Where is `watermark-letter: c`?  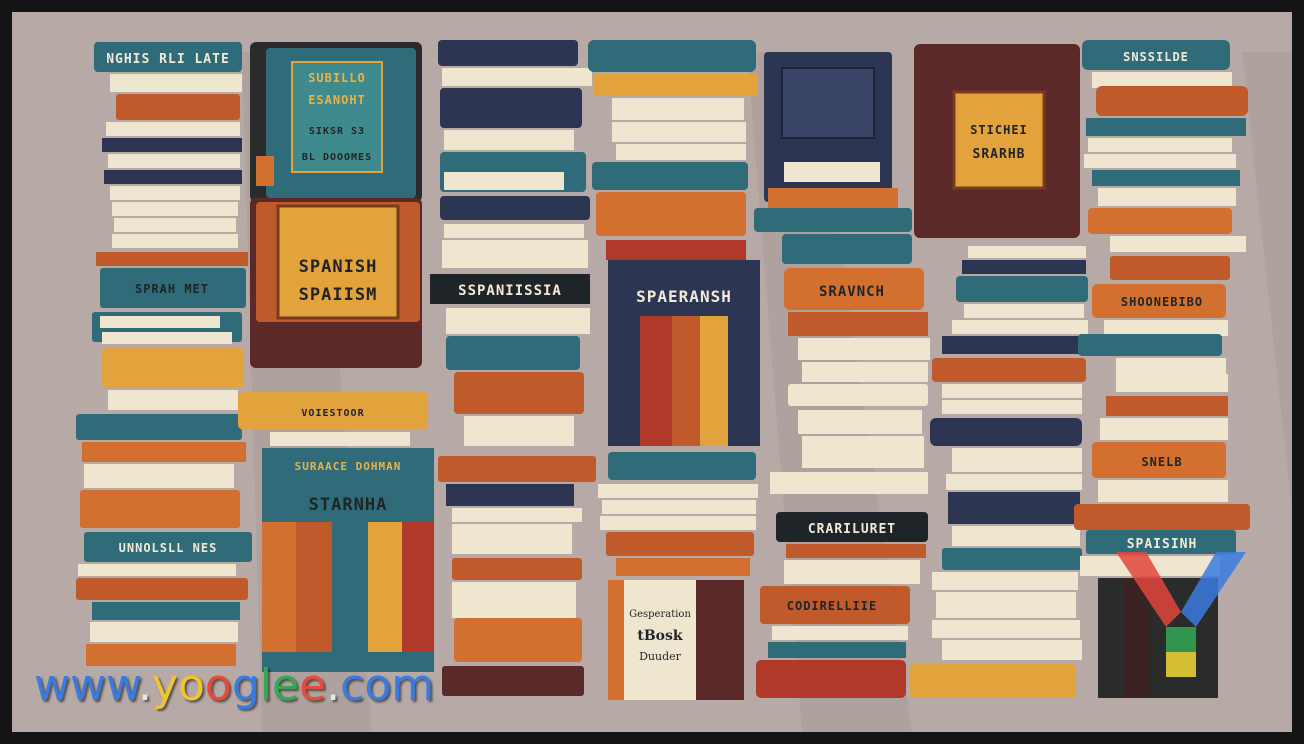
watermark-letter: c is located at coordinates (352, 685).